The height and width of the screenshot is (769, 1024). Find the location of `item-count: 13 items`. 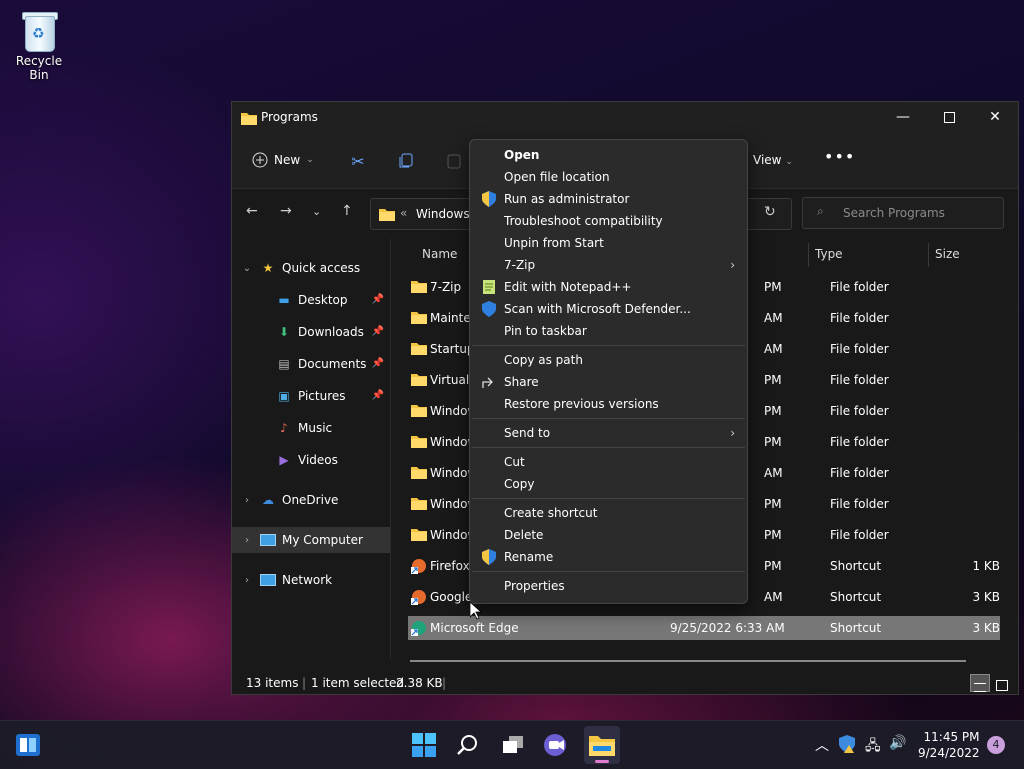

item-count: 13 items is located at coordinates (272, 683).